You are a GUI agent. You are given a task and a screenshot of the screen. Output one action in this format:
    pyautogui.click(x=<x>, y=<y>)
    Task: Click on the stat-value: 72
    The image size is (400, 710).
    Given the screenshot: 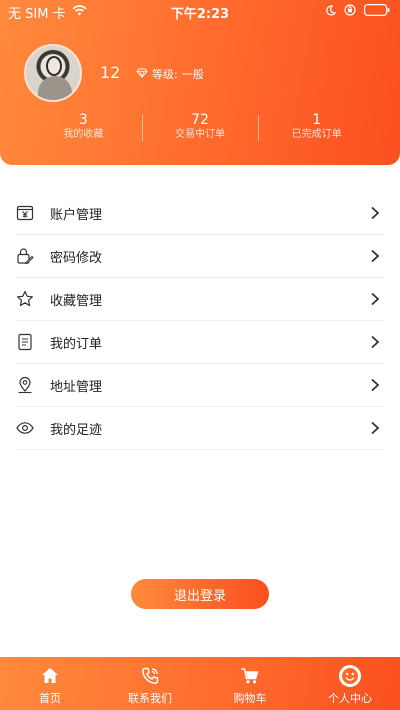 What is the action you would take?
    pyautogui.click(x=200, y=120)
    